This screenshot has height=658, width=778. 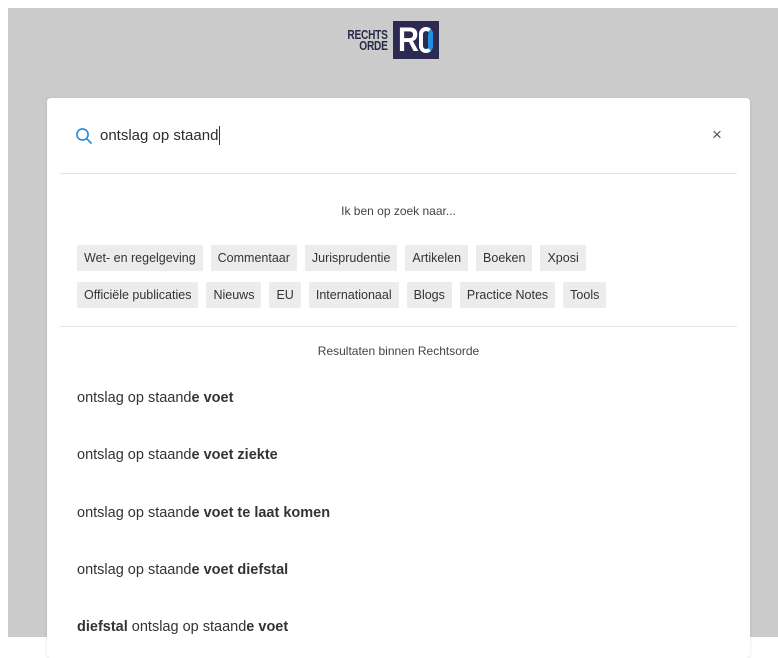 I want to click on chip-nieuws: Nieuws, so click(x=234, y=295).